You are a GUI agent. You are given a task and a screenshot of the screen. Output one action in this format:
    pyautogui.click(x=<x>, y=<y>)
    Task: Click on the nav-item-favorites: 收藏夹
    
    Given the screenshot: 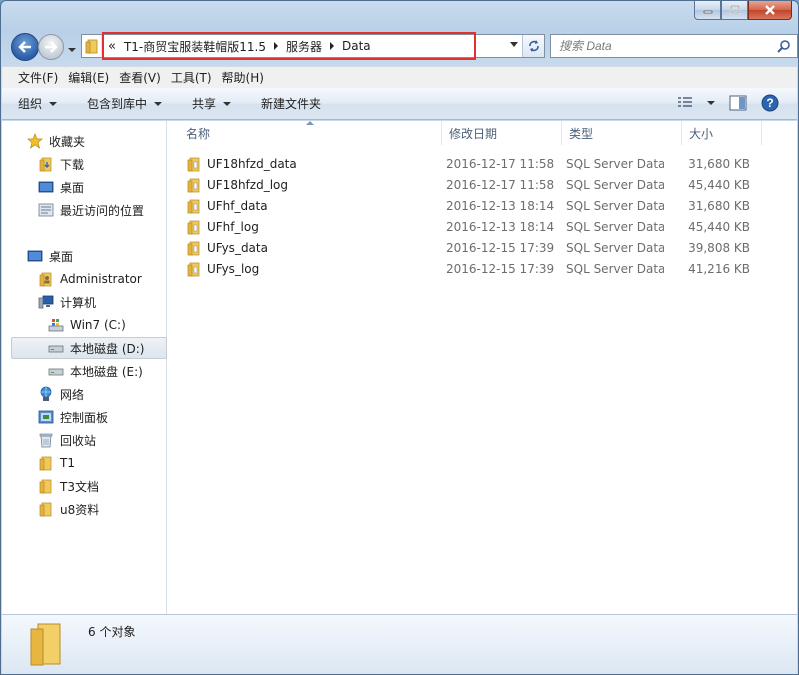 What is the action you would take?
    pyautogui.click(x=96, y=141)
    